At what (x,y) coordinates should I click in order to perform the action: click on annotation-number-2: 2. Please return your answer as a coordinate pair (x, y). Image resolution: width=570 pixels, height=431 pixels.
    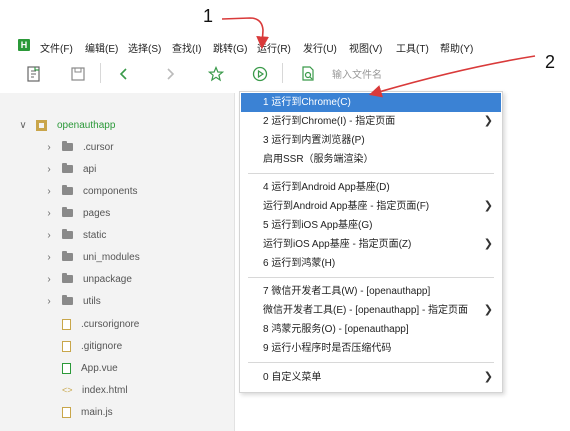
    Looking at the image, I should click on (550, 62).